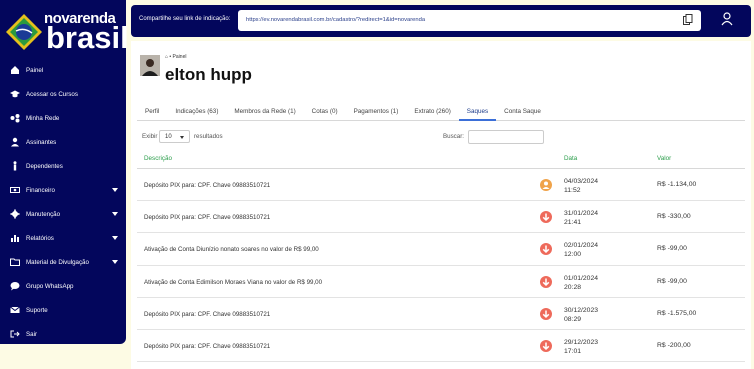  I want to click on sidebar-item-assinantes: Assinantes, so click(63, 142).